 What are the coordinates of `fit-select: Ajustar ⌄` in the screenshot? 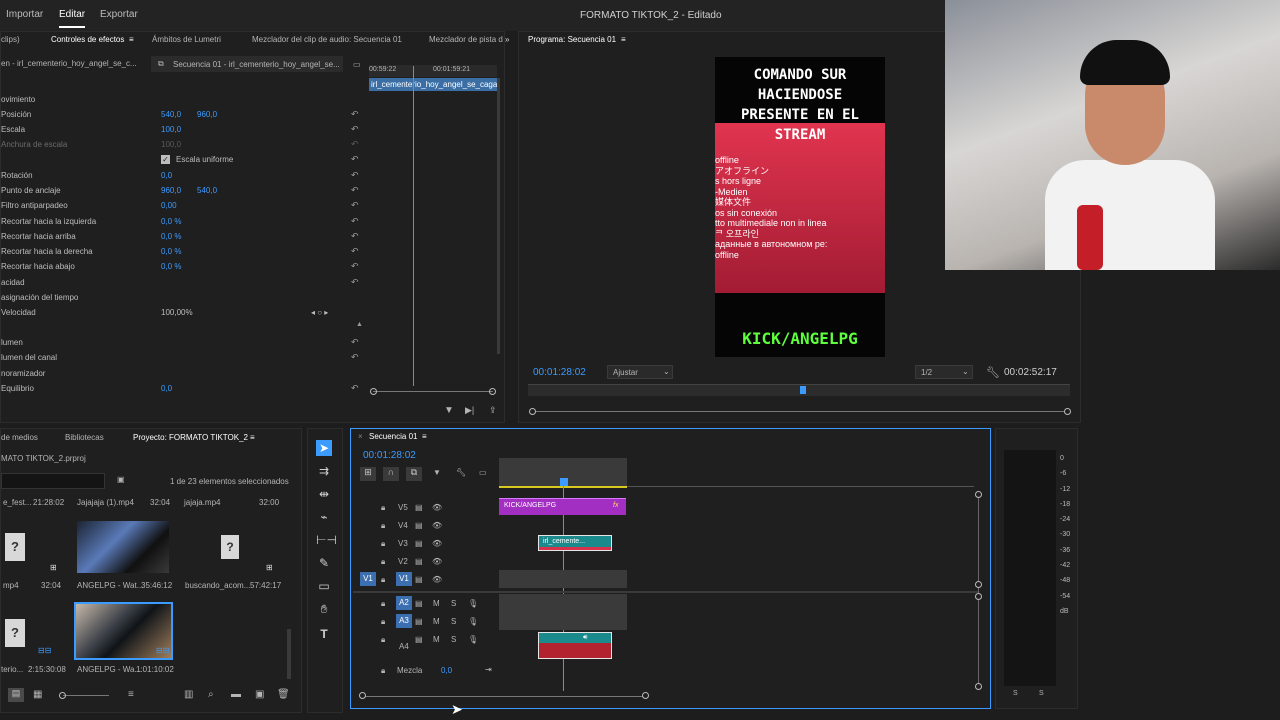 It's located at (640, 372).